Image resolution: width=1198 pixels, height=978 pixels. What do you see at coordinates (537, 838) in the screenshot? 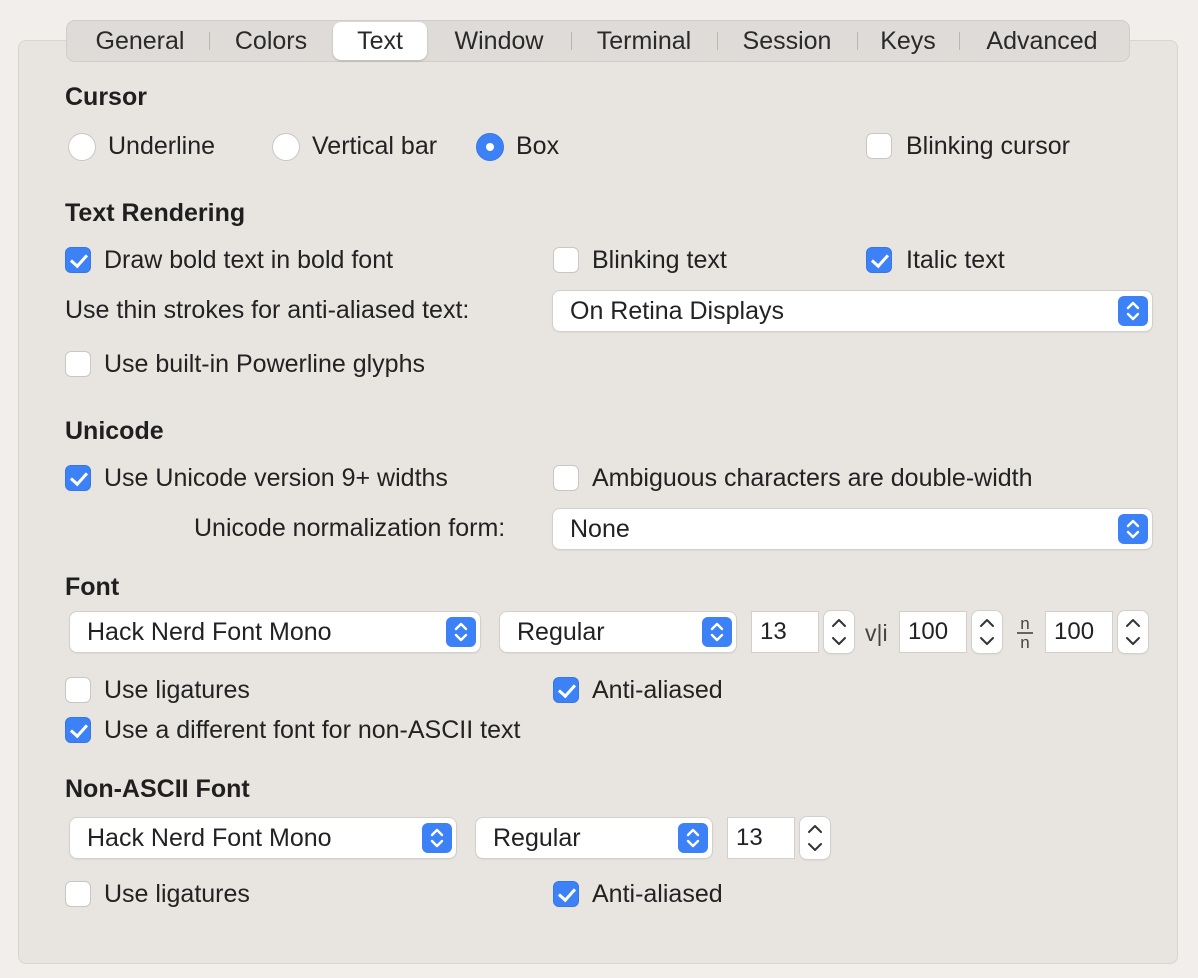
I see `non-ascii-font-style-value: Regular` at bounding box center [537, 838].